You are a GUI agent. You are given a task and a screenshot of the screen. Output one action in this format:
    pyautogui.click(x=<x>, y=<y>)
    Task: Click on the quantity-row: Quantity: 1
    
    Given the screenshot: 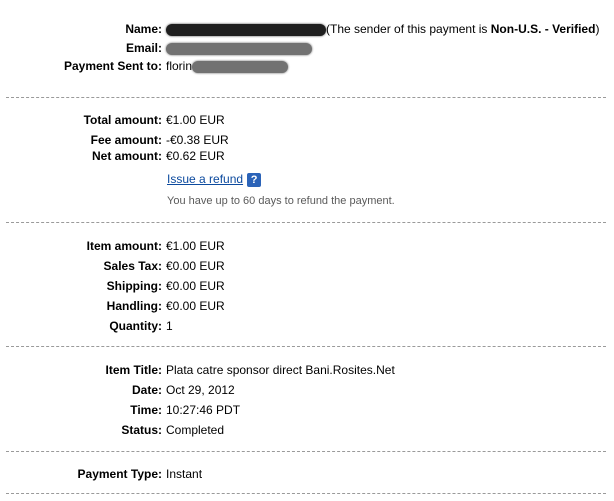 What is the action you would take?
    pyautogui.click(x=307, y=326)
    